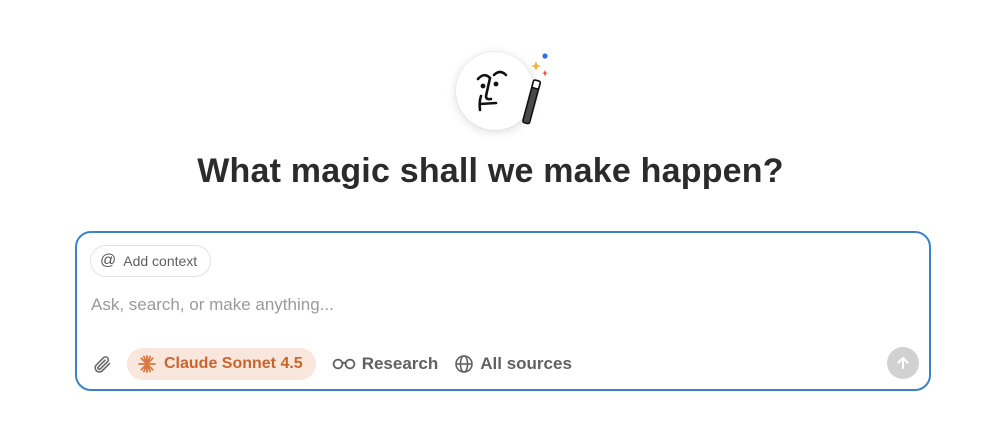 The image size is (981, 447). Describe the element at coordinates (160, 261) in the screenshot. I see `add-context-label: Add context` at that location.